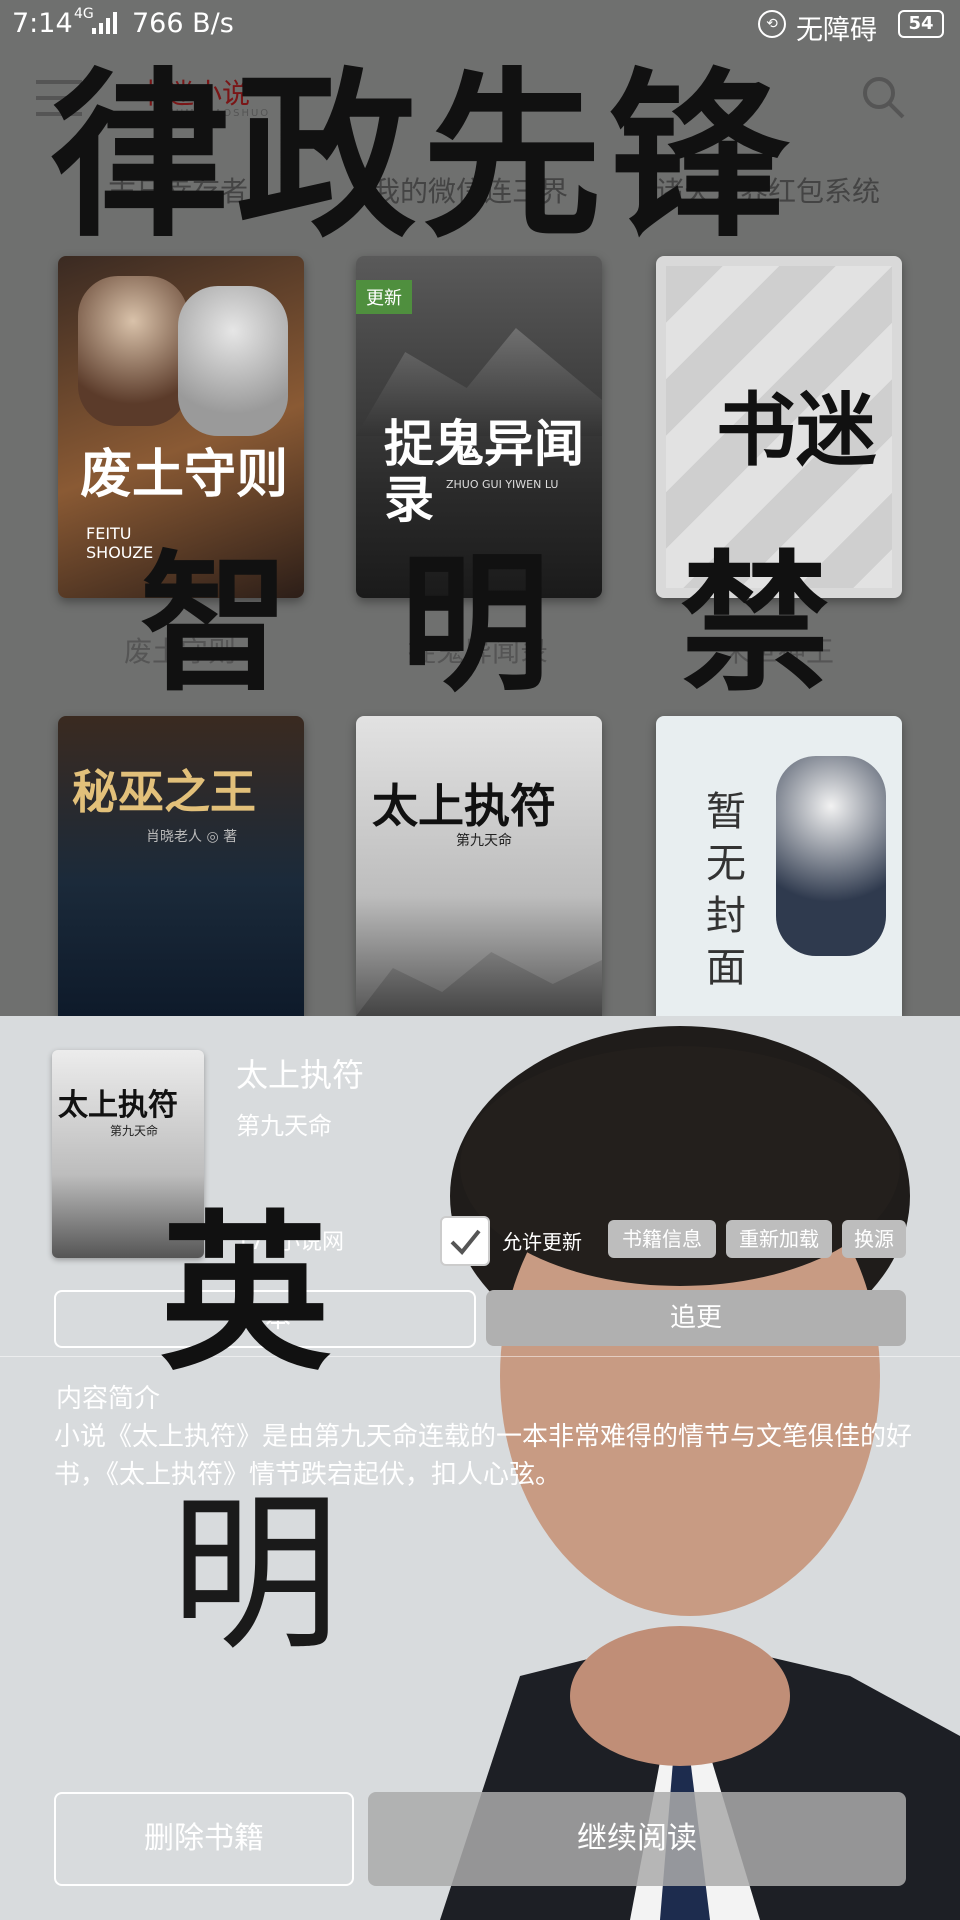 The image size is (960, 1920). What do you see at coordinates (181, 866) in the screenshot?
I see `book-cover: 秘巫之王 肖晓老人 ◎ 著` at bounding box center [181, 866].